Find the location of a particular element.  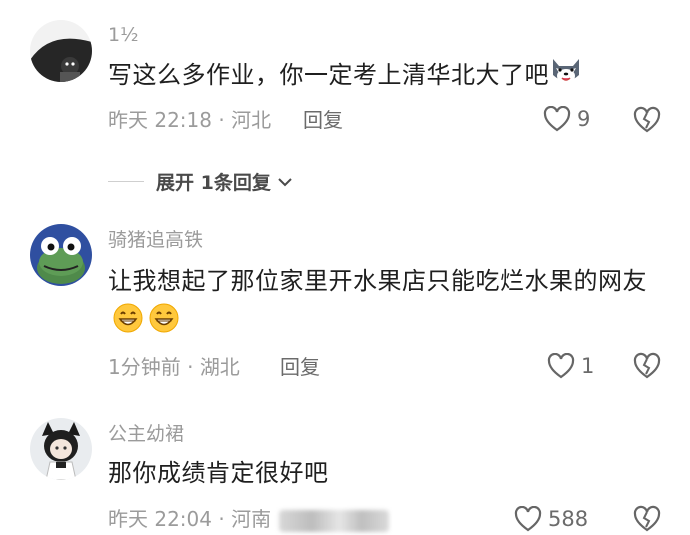

chevron-down-icon is located at coordinates (285, 181).